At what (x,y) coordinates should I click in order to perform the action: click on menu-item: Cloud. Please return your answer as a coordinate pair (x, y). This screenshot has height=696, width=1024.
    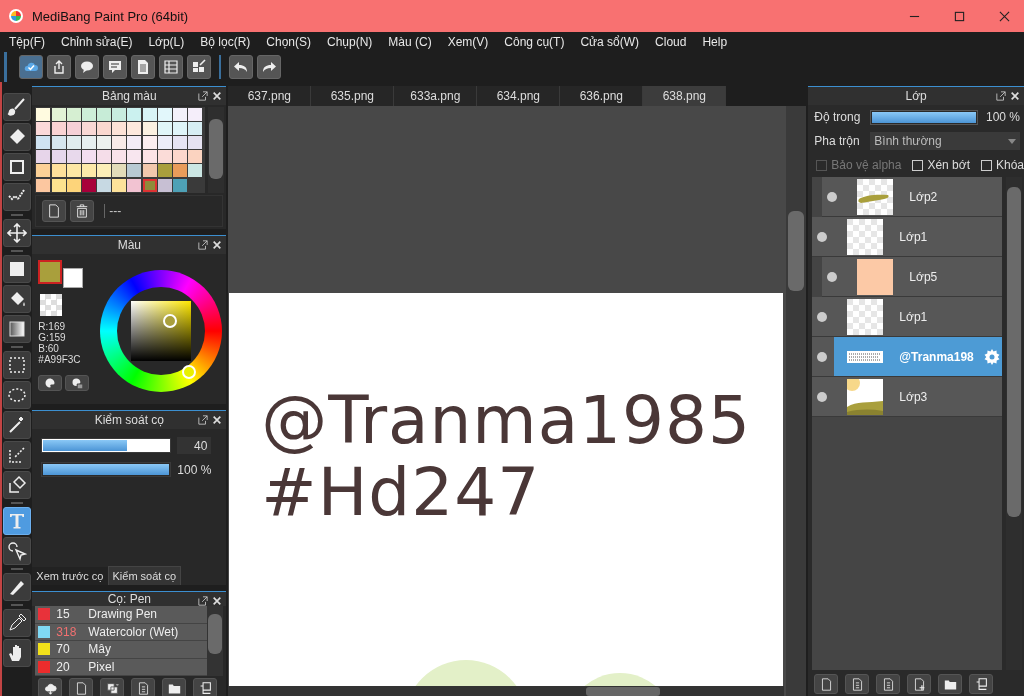
    Looking at the image, I should click on (671, 42).